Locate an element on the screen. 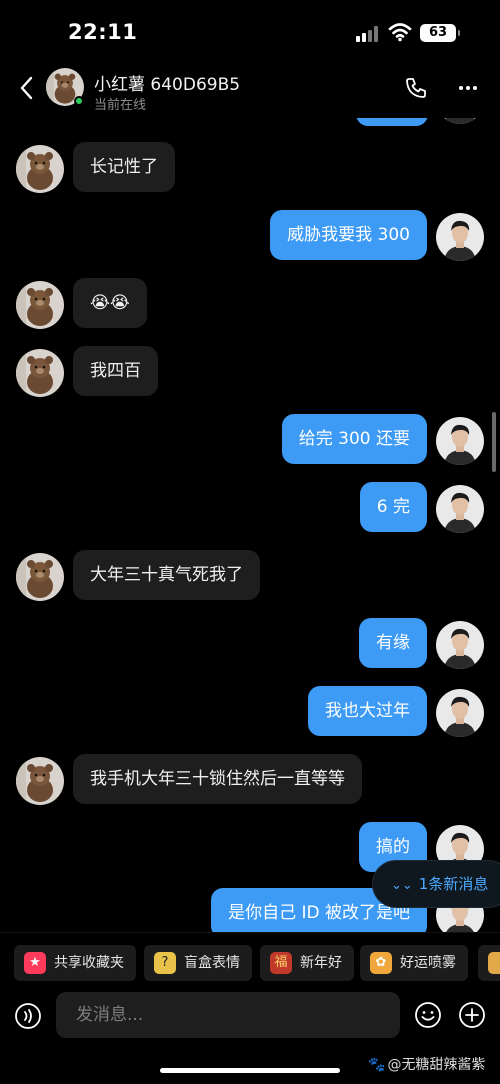 This screenshot has width=500, height=1084. back-arrow-icon is located at coordinates (27, 88).